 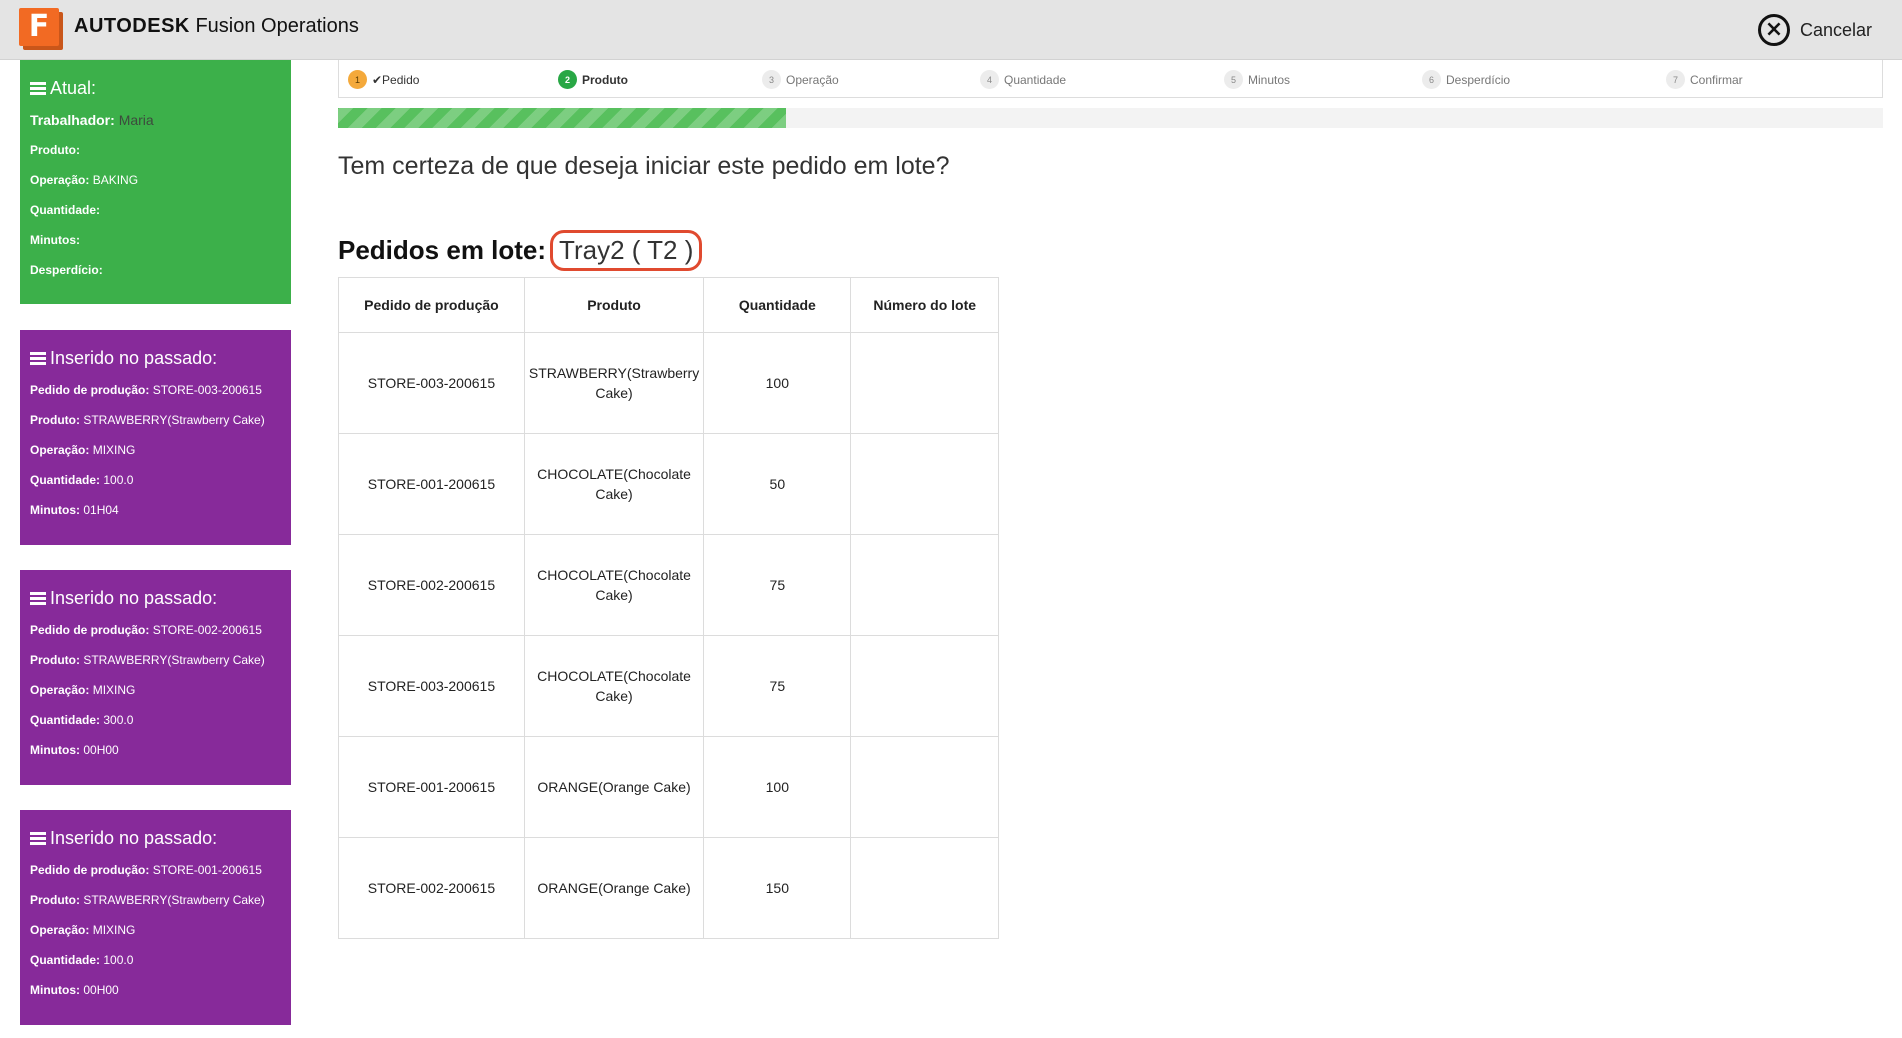 I want to click on current-card-header: Atual:, so click(x=155, y=88).